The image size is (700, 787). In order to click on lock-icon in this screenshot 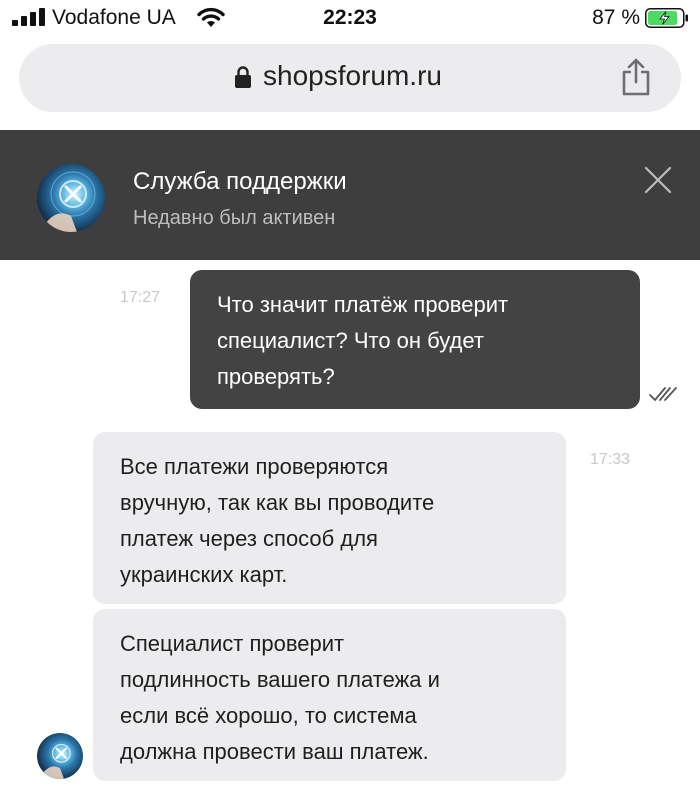, I will do `click(243, 77)`.